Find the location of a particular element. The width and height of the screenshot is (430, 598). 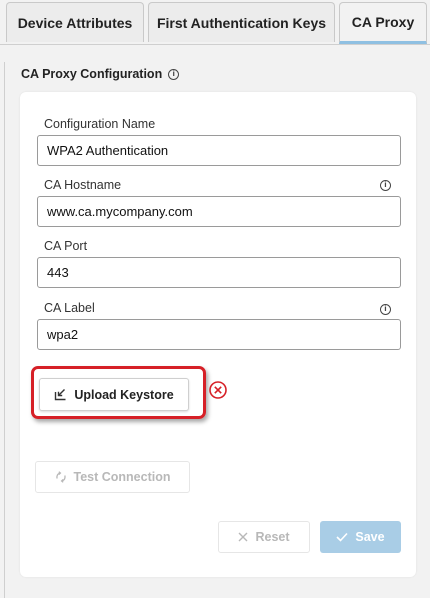

test-connection-button: Test Connection is located at coordinates (112, 477).